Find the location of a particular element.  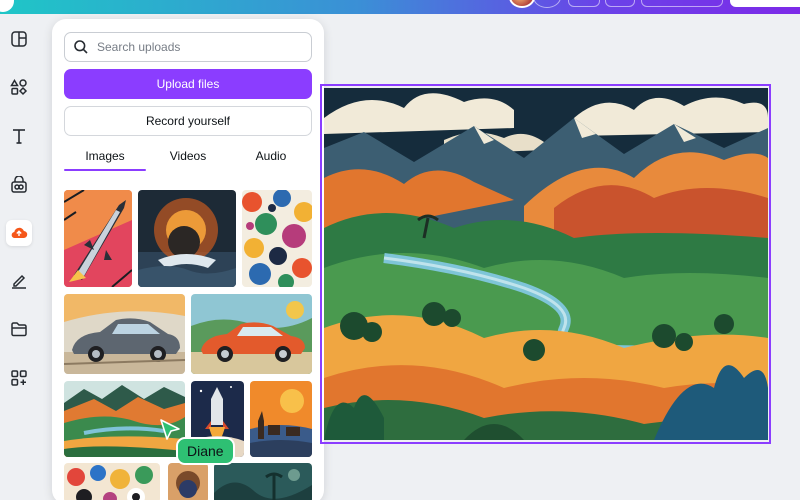

upload-thumbnail-rocket is located at coordinates (98, 238).